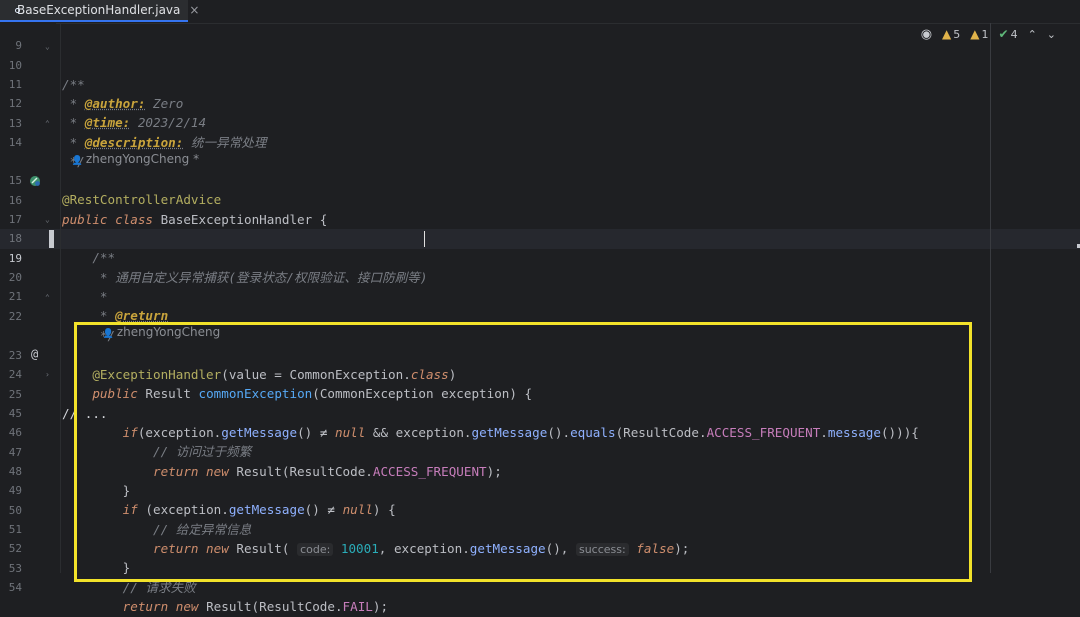 This screenshot has height=617, width=1080. What do you see at coordinates (540, 315) in the screenshot?
I see `code-line: 22 */` at bounding box center [540, 315].